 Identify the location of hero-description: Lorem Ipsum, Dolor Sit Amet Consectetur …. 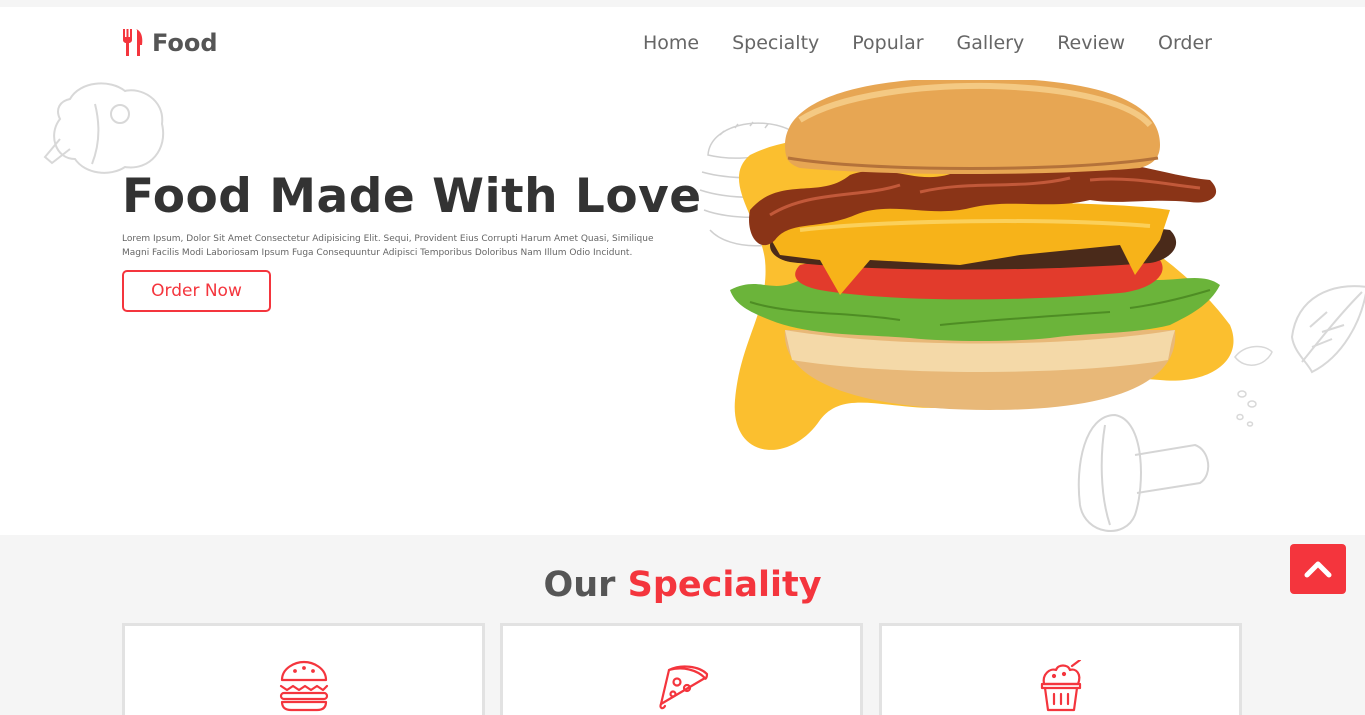
(388, 246).